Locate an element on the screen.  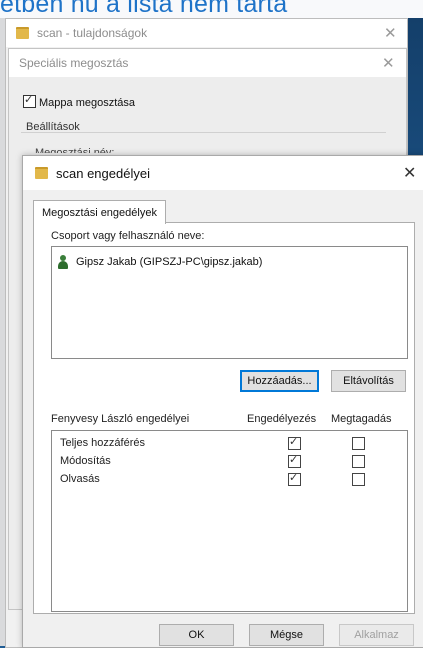
permission-read: Olvasás is located at coordinates (80, 479).